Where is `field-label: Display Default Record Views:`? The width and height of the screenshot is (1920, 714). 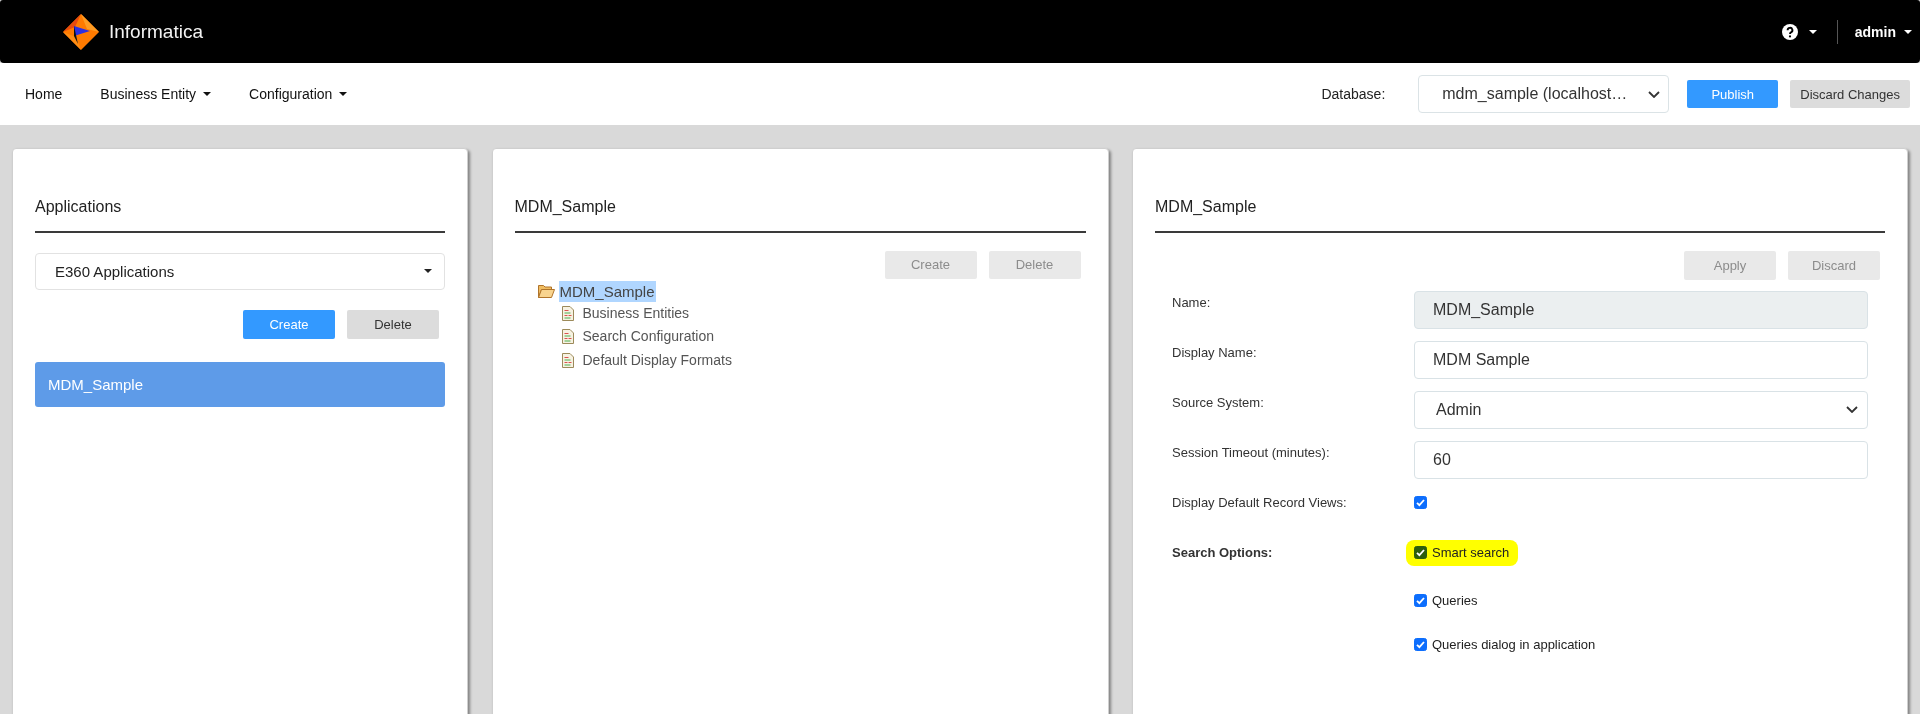 field-label: Display Default Record Views: is located at coordinates (1259, 502).